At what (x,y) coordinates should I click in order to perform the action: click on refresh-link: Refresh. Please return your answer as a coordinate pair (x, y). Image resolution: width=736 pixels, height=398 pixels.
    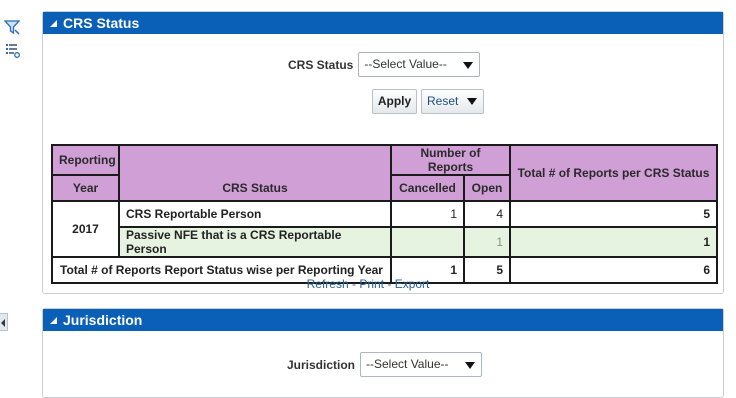
    Looking at the image, I should click on (328, 284).